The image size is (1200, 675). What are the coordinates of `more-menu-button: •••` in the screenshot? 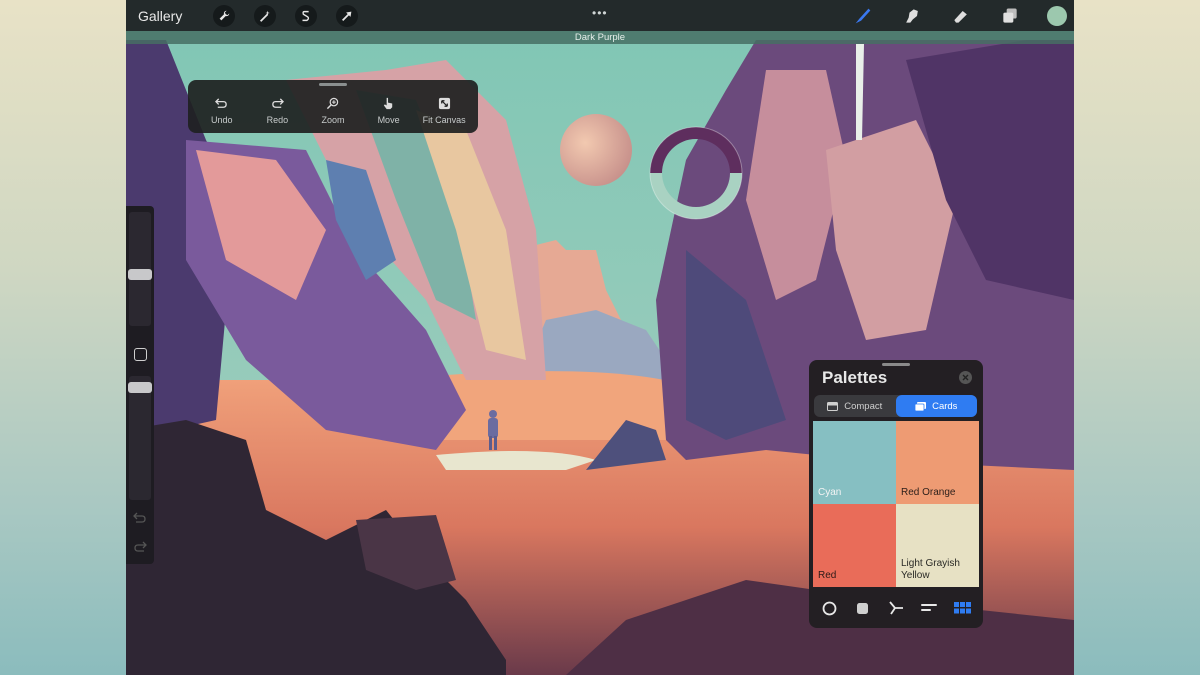 It's located at (600, 13).